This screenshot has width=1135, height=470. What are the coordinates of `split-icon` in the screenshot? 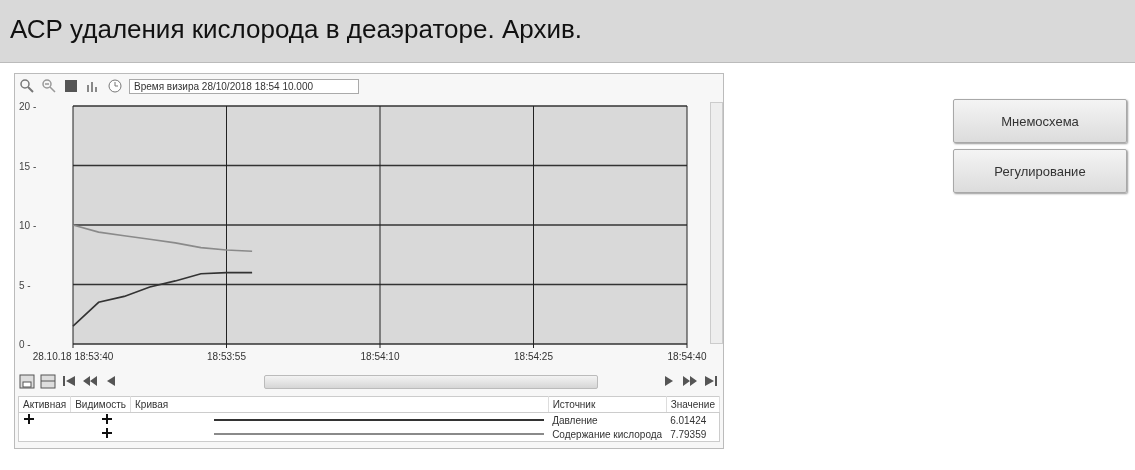 It's located at (48, 381).